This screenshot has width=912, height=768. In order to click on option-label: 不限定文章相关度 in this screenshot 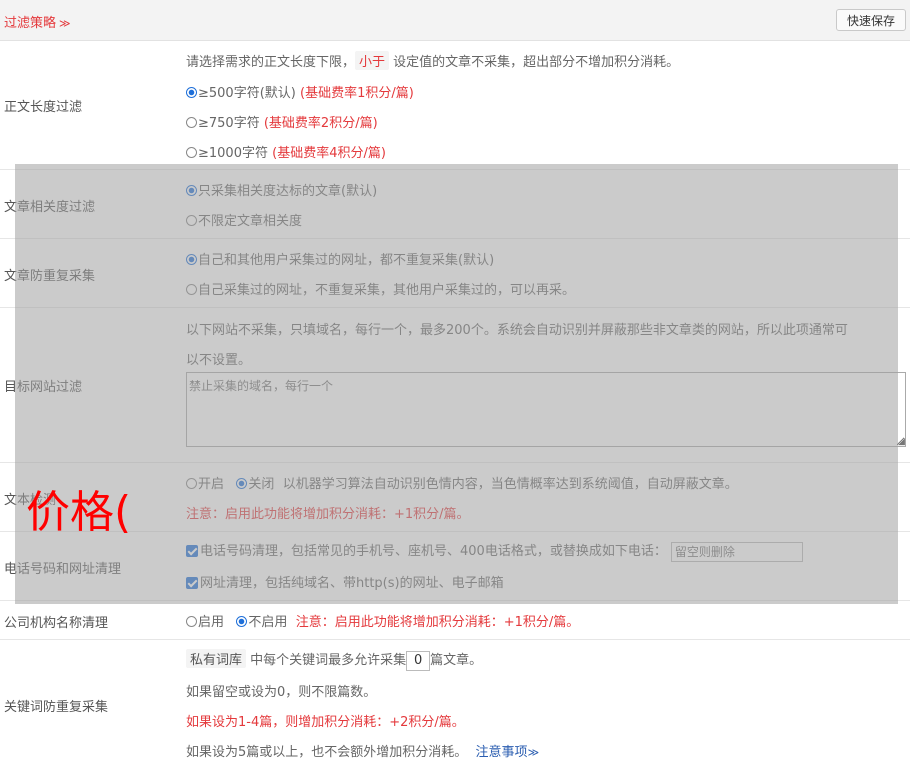, I will do `click(250, 221)`.